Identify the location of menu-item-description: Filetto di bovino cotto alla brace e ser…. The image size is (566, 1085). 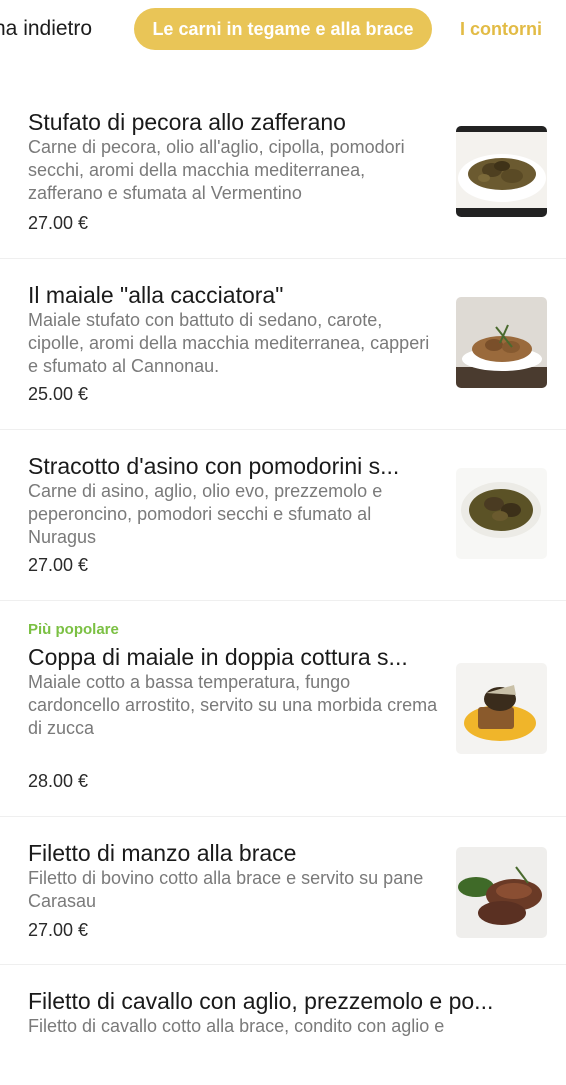
(226, 889).